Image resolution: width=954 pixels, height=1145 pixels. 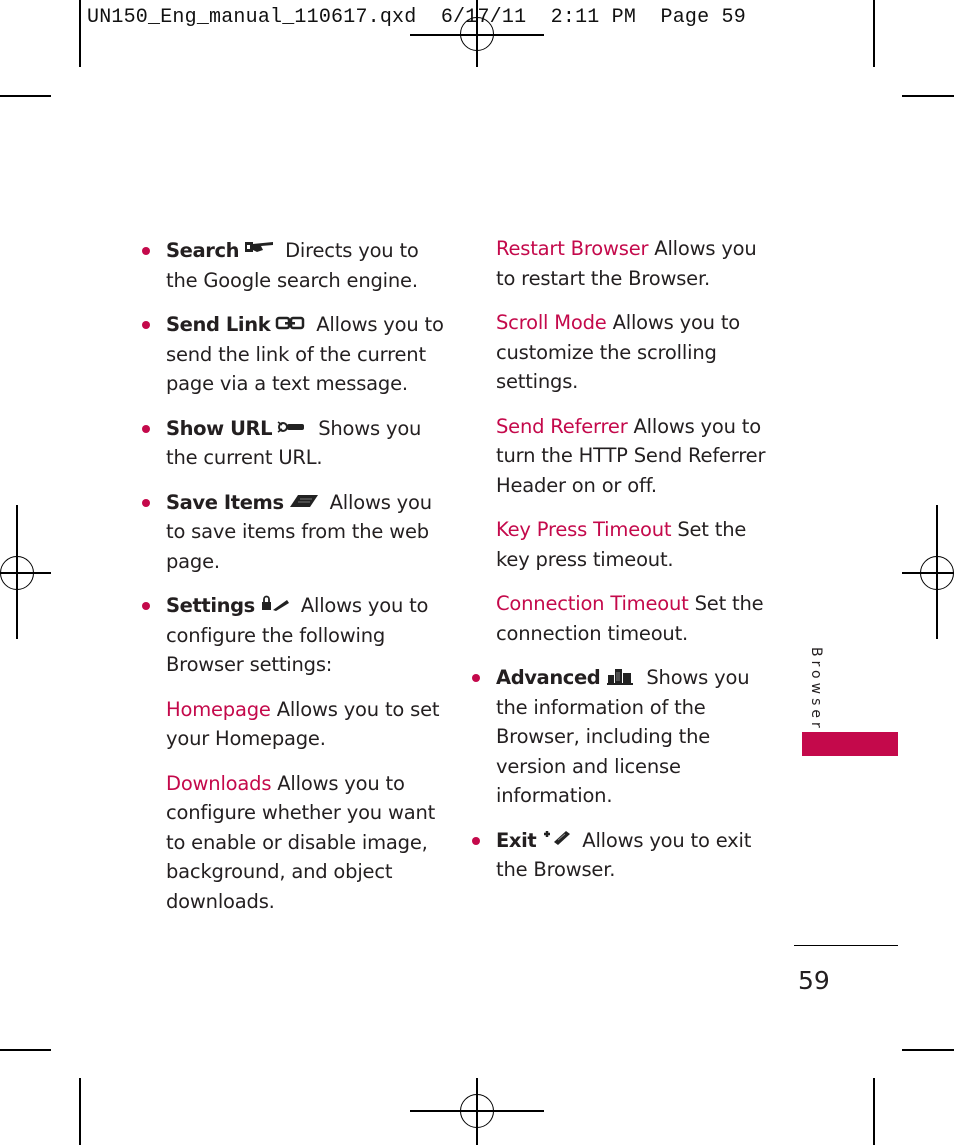 What do you see at coordinates (290, 323) in the screenshot?
I see `chain-link-icon` at bounding box center [290, 323].